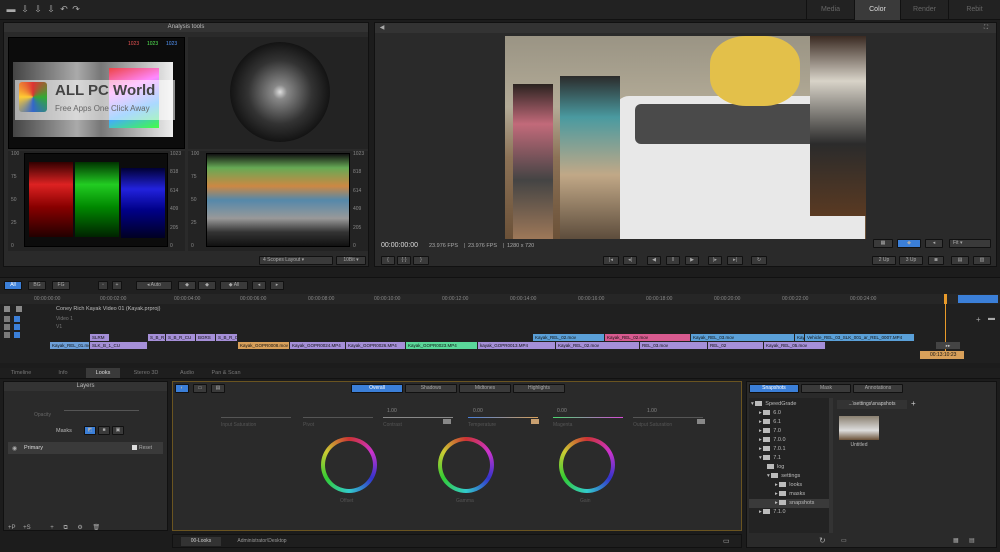  Describe the element at coordinates (884, 260) in the screenshot. I see `two-up-button: 2 Up` at that location.